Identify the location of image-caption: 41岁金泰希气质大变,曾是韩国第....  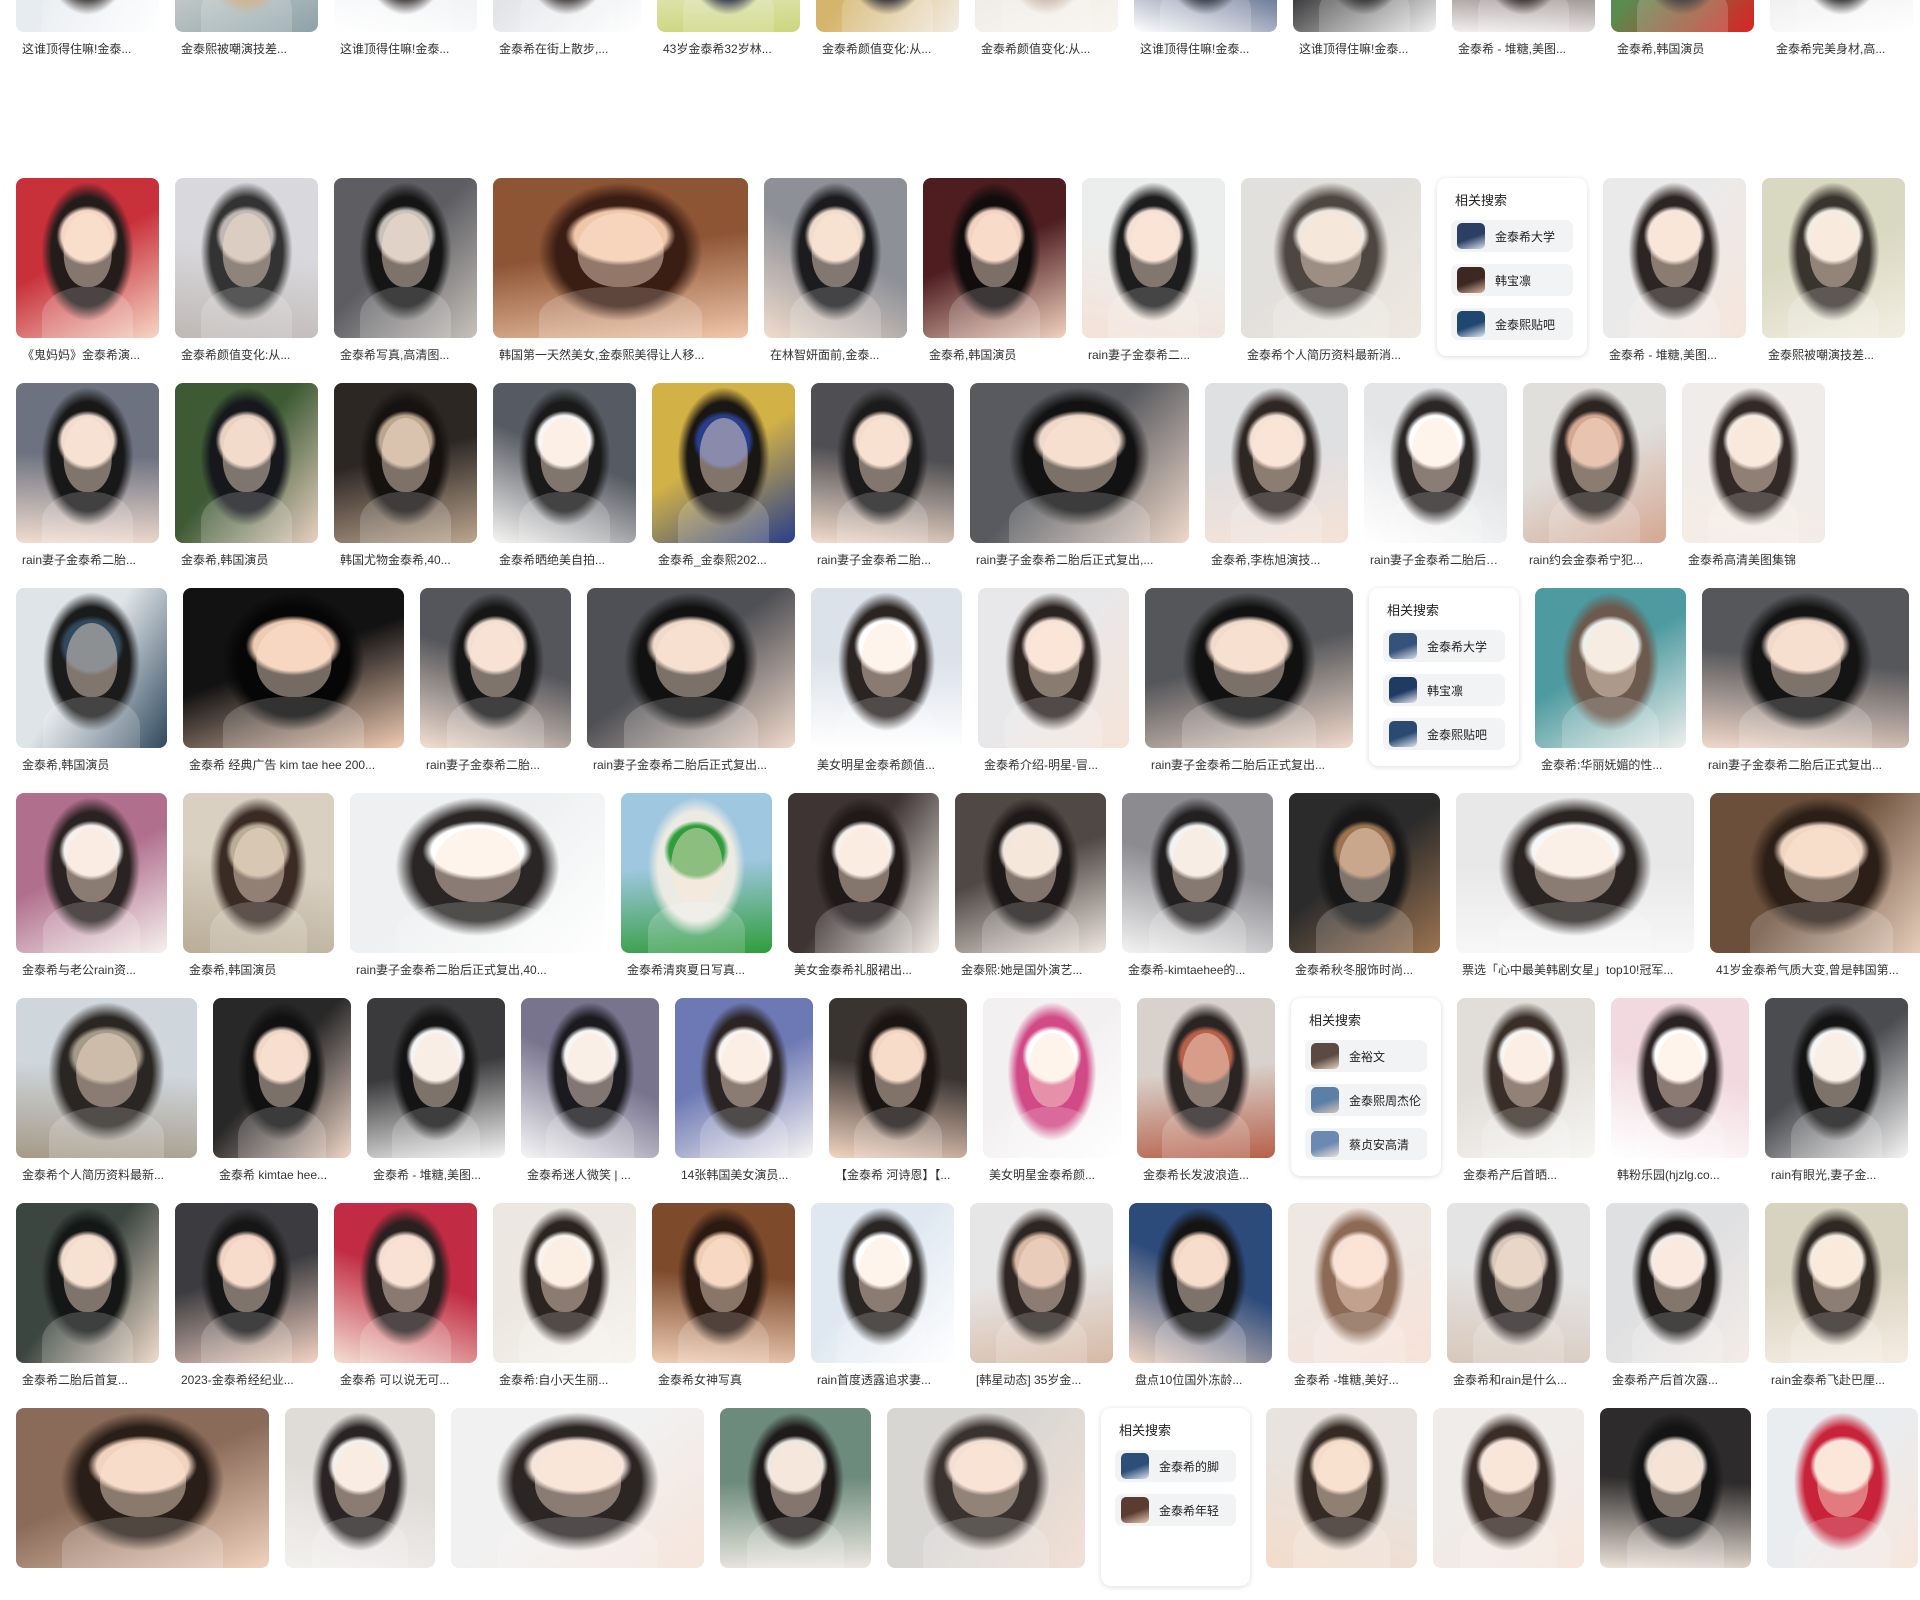
(1818, 970).